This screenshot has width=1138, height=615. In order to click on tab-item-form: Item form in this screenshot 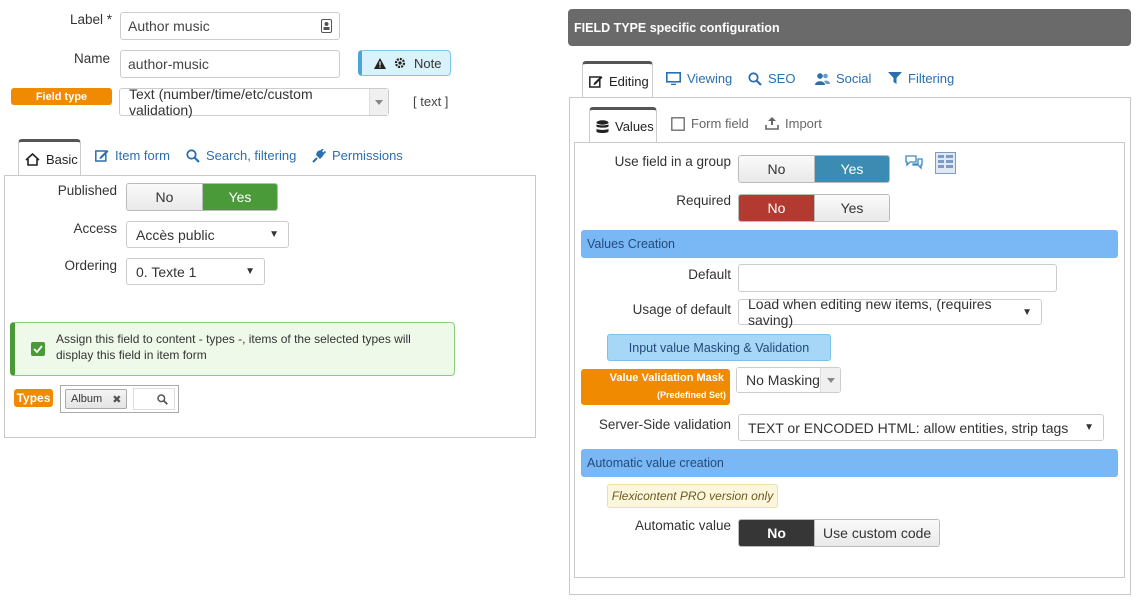, I will do `click(132, 155)`.